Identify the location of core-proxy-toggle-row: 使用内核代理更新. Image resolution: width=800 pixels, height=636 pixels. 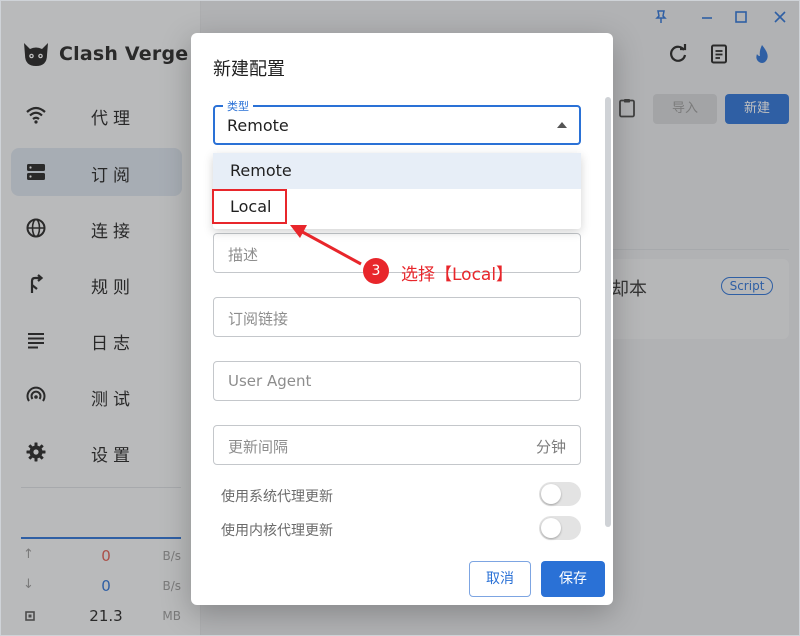
(401, 529).